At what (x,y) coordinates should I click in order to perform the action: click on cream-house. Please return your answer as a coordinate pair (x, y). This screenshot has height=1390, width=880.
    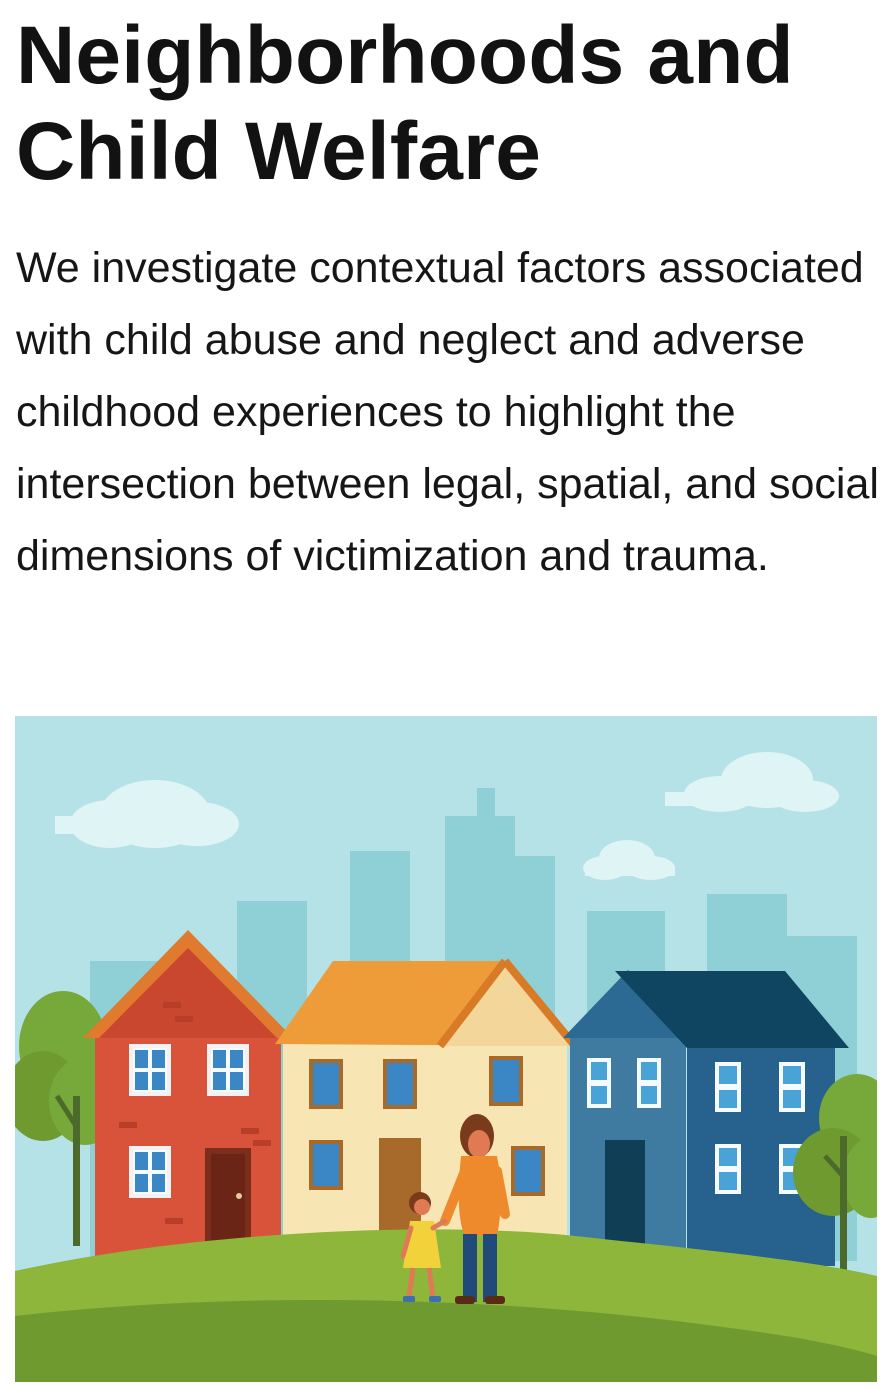
    Looking at the image, I should click on (427, 1112).